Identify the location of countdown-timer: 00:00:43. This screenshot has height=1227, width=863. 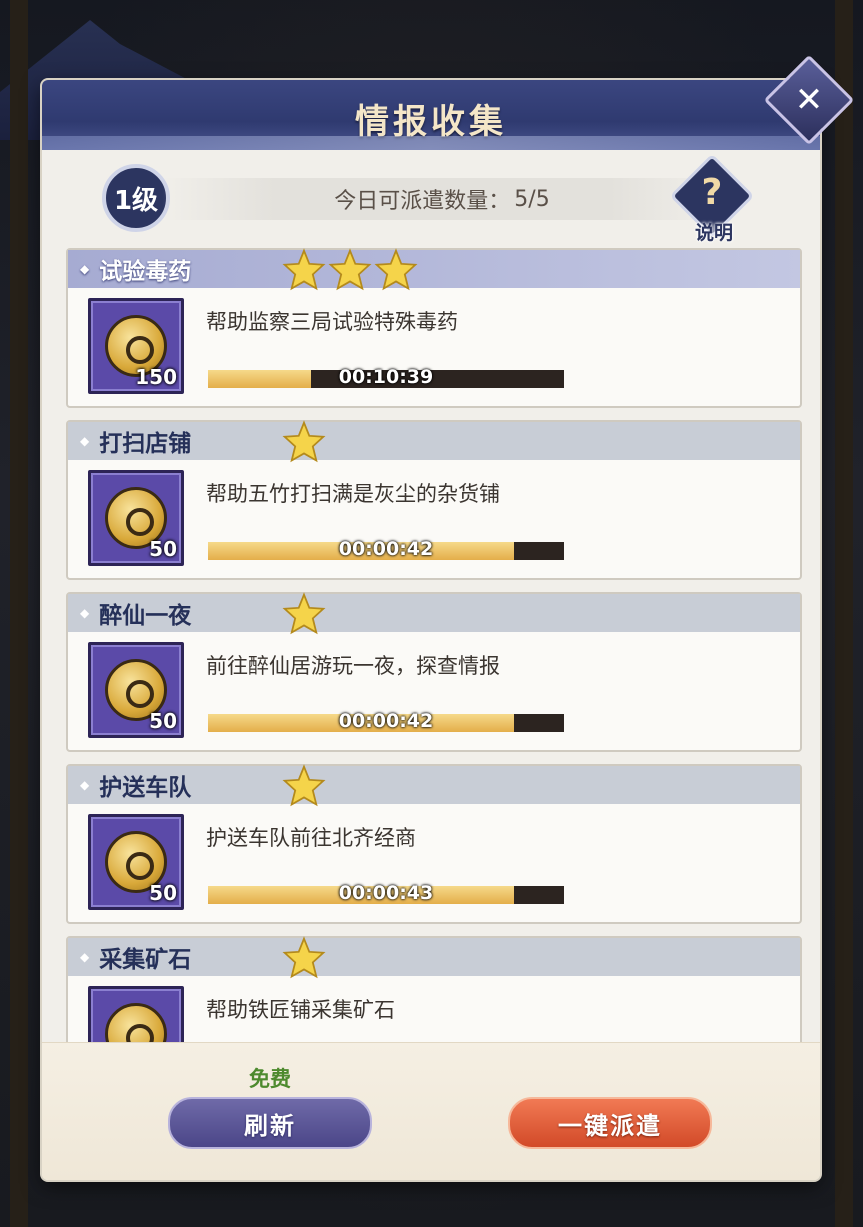
(386, 893).